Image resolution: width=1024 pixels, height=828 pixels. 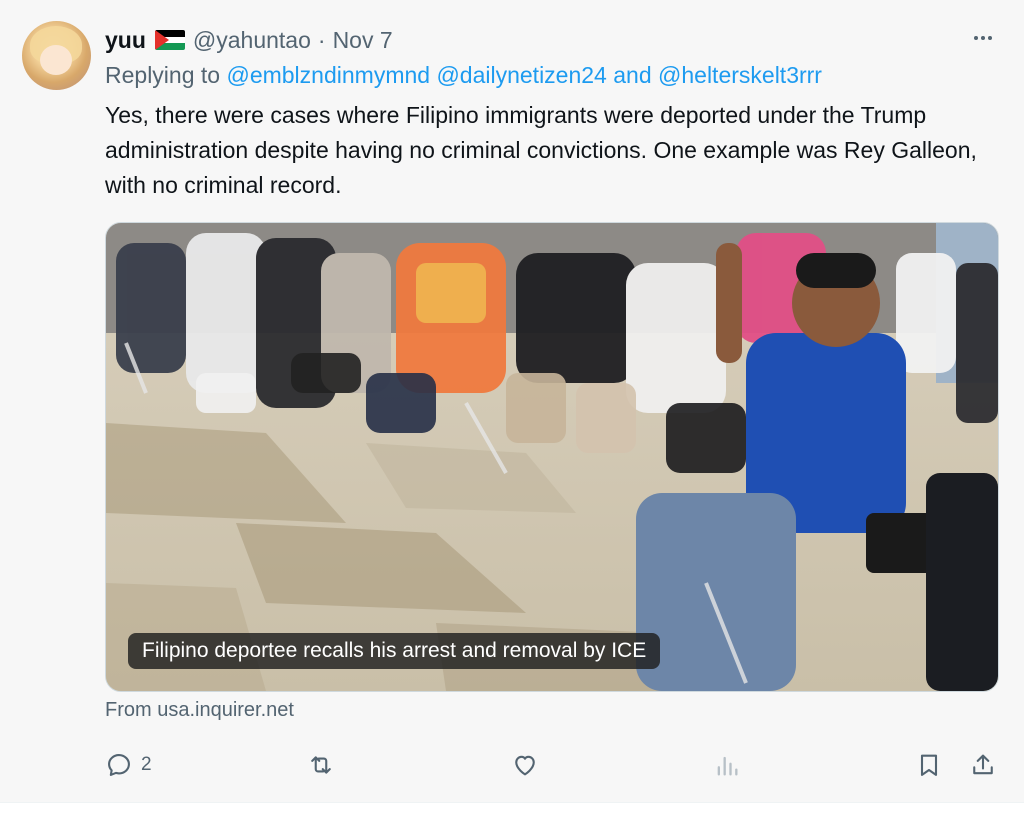 I want to click on bookmark-button, so click(x=929, y=765).